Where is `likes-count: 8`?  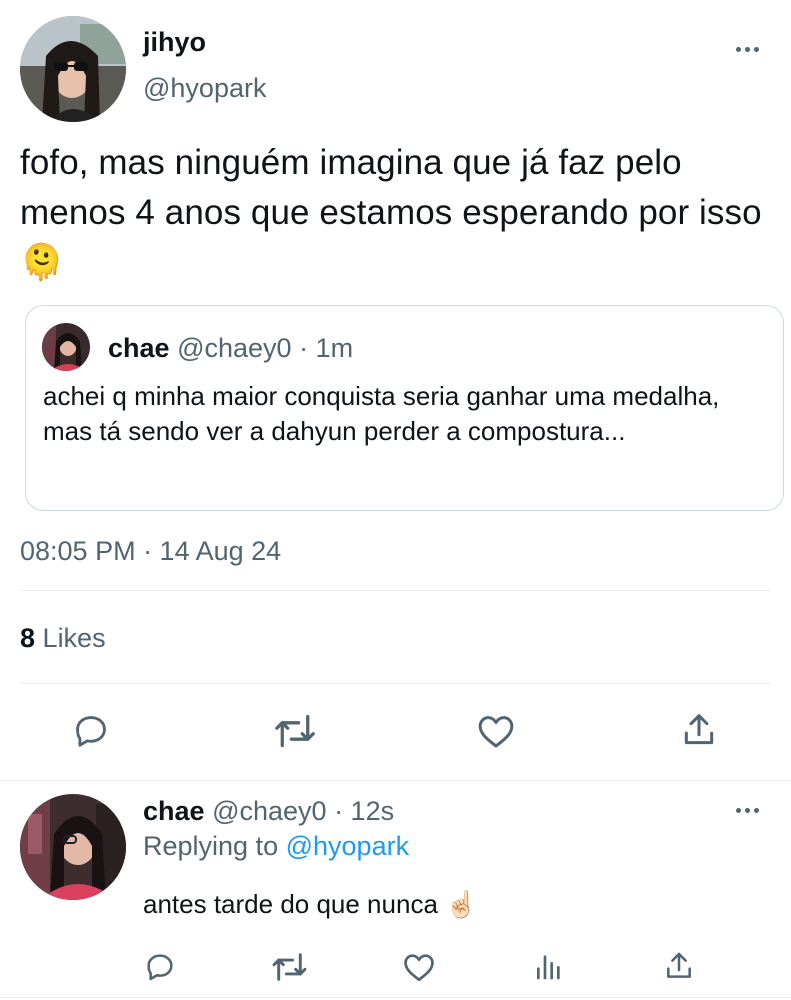
likes-count: 8 is located at coordinates (28, 638).